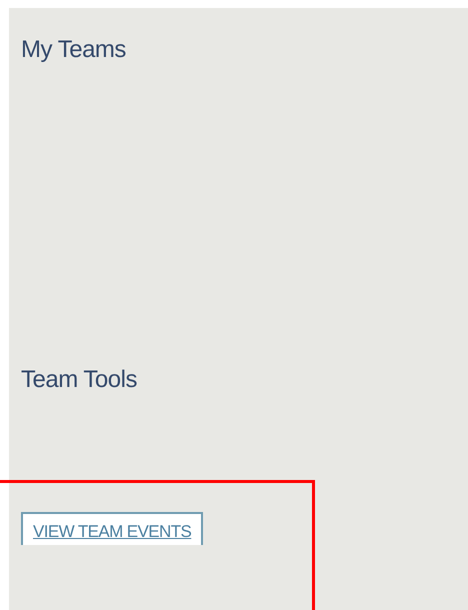 The width and height of the screenshot is (468, 610). I want to click on section-title: Team Tools, so click(79, 380).